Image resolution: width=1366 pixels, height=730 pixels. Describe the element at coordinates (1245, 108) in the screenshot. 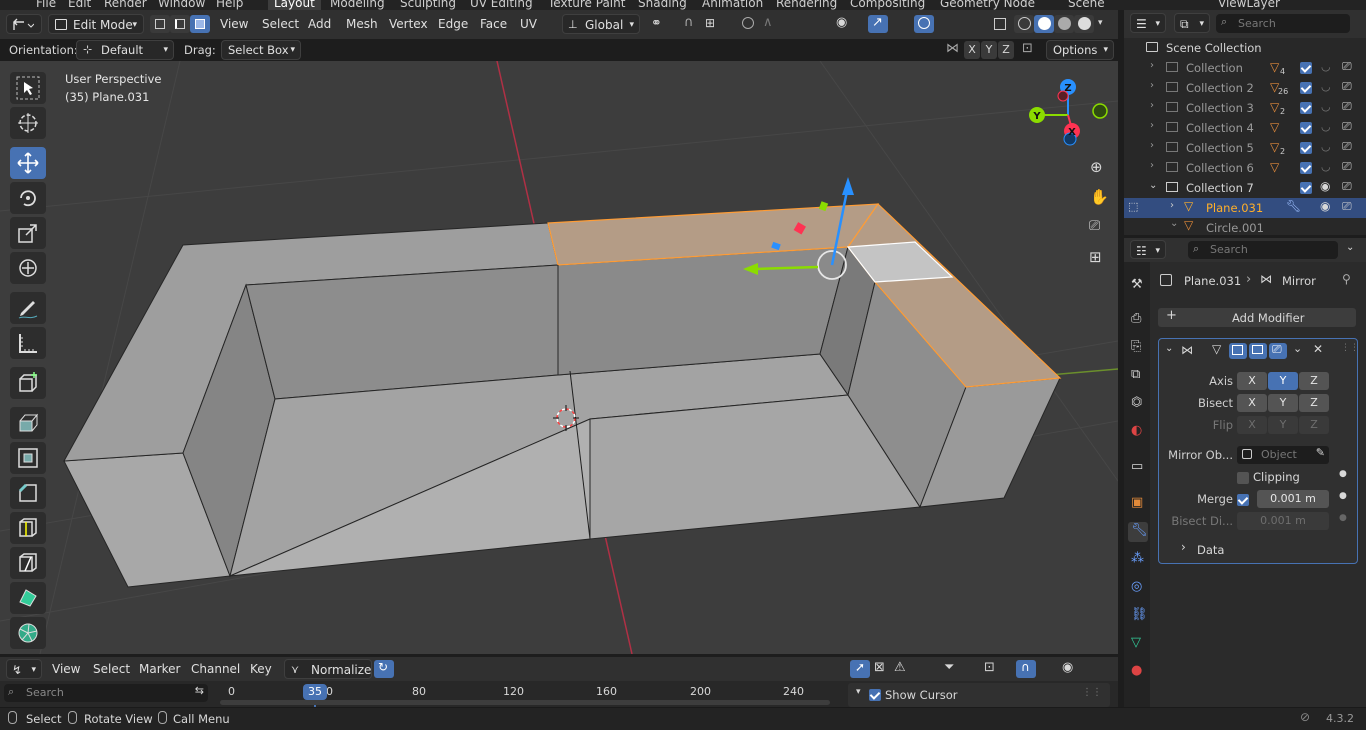

I see `outliner-collection-3: › Collection 3 ▽ 2 ◡ ⎚` at that location.